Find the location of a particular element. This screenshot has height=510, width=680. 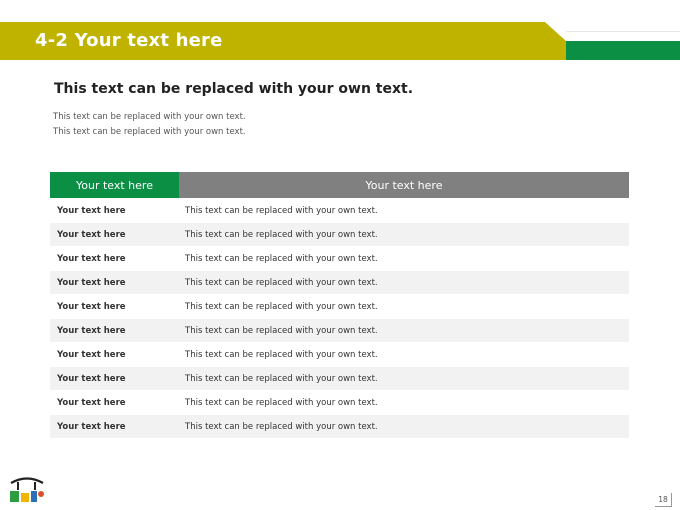

page-title: 4-2 Your text here is located at coordinates (129, 40).